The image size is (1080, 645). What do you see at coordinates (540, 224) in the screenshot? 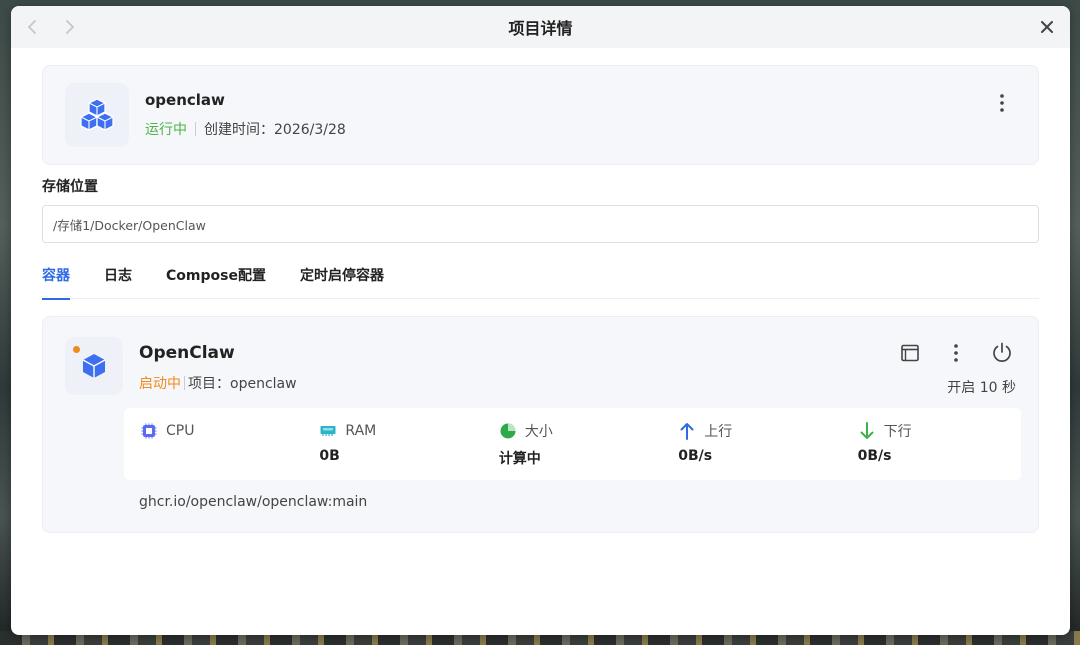
I see `storage-path-input` at bounding box center [540, 224].